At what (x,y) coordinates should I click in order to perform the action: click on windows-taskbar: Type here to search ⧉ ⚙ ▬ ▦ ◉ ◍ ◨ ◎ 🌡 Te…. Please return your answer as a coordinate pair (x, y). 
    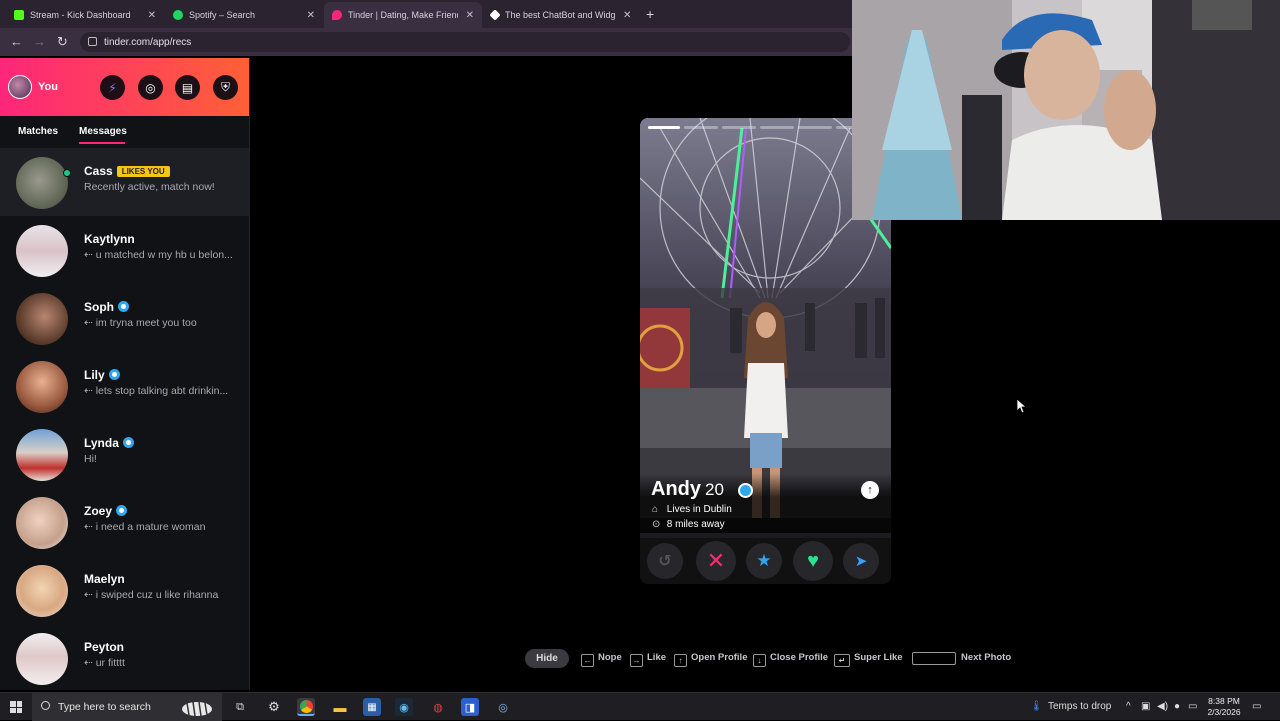
    Looking at the image, I should click on (640, 706).